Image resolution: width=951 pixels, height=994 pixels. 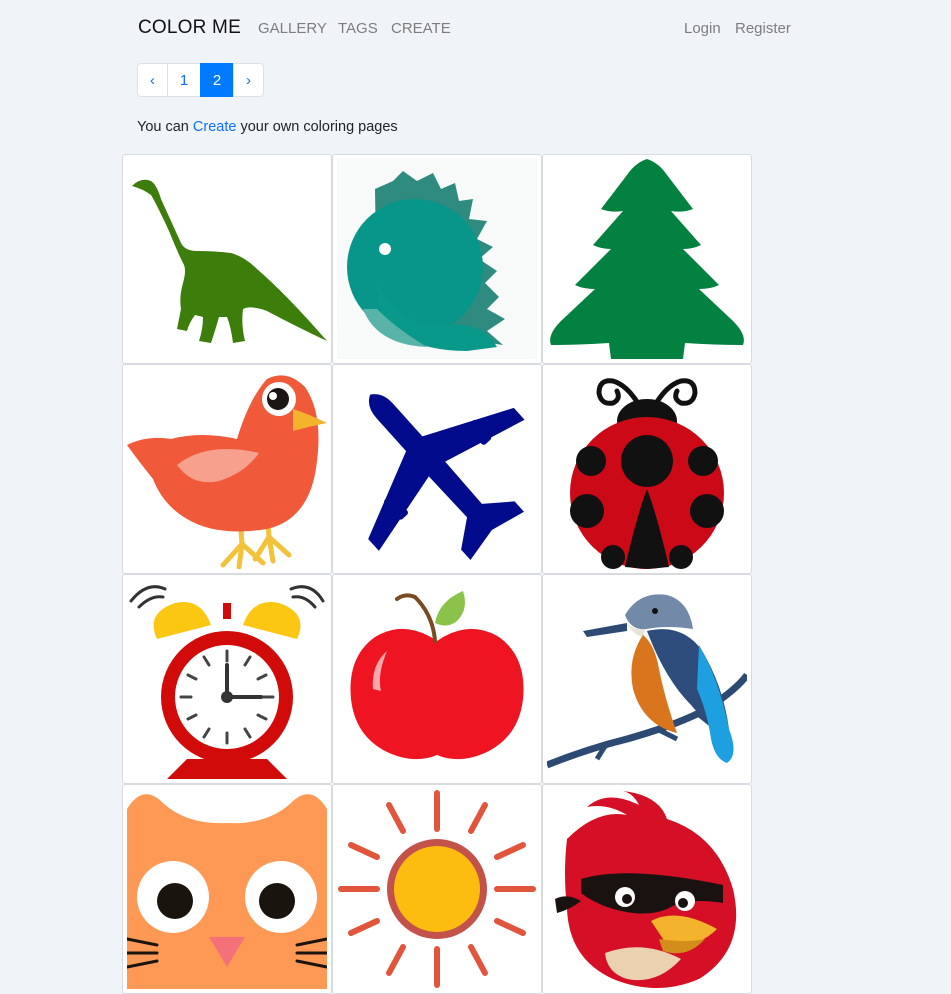 What do you see at coordinates (421, 28) in the screenshot?
I see `nav-create: CREATE` at bounding box center [421, 28].